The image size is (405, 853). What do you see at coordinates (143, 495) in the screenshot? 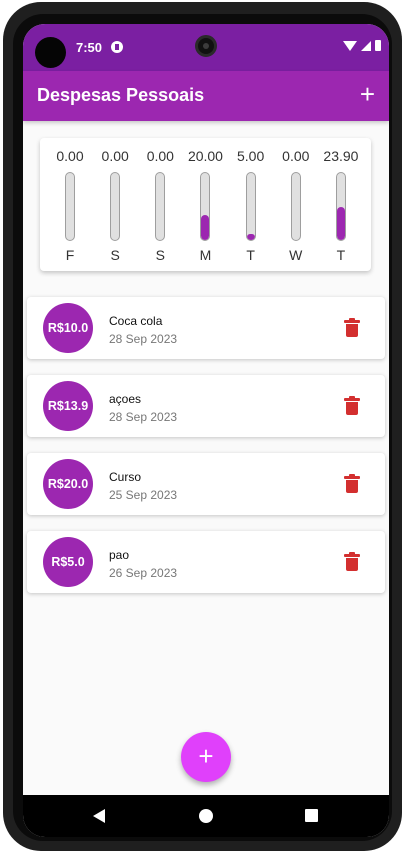
I see `item-date: 25 Sep 2023` at bounding box center [143, 495].